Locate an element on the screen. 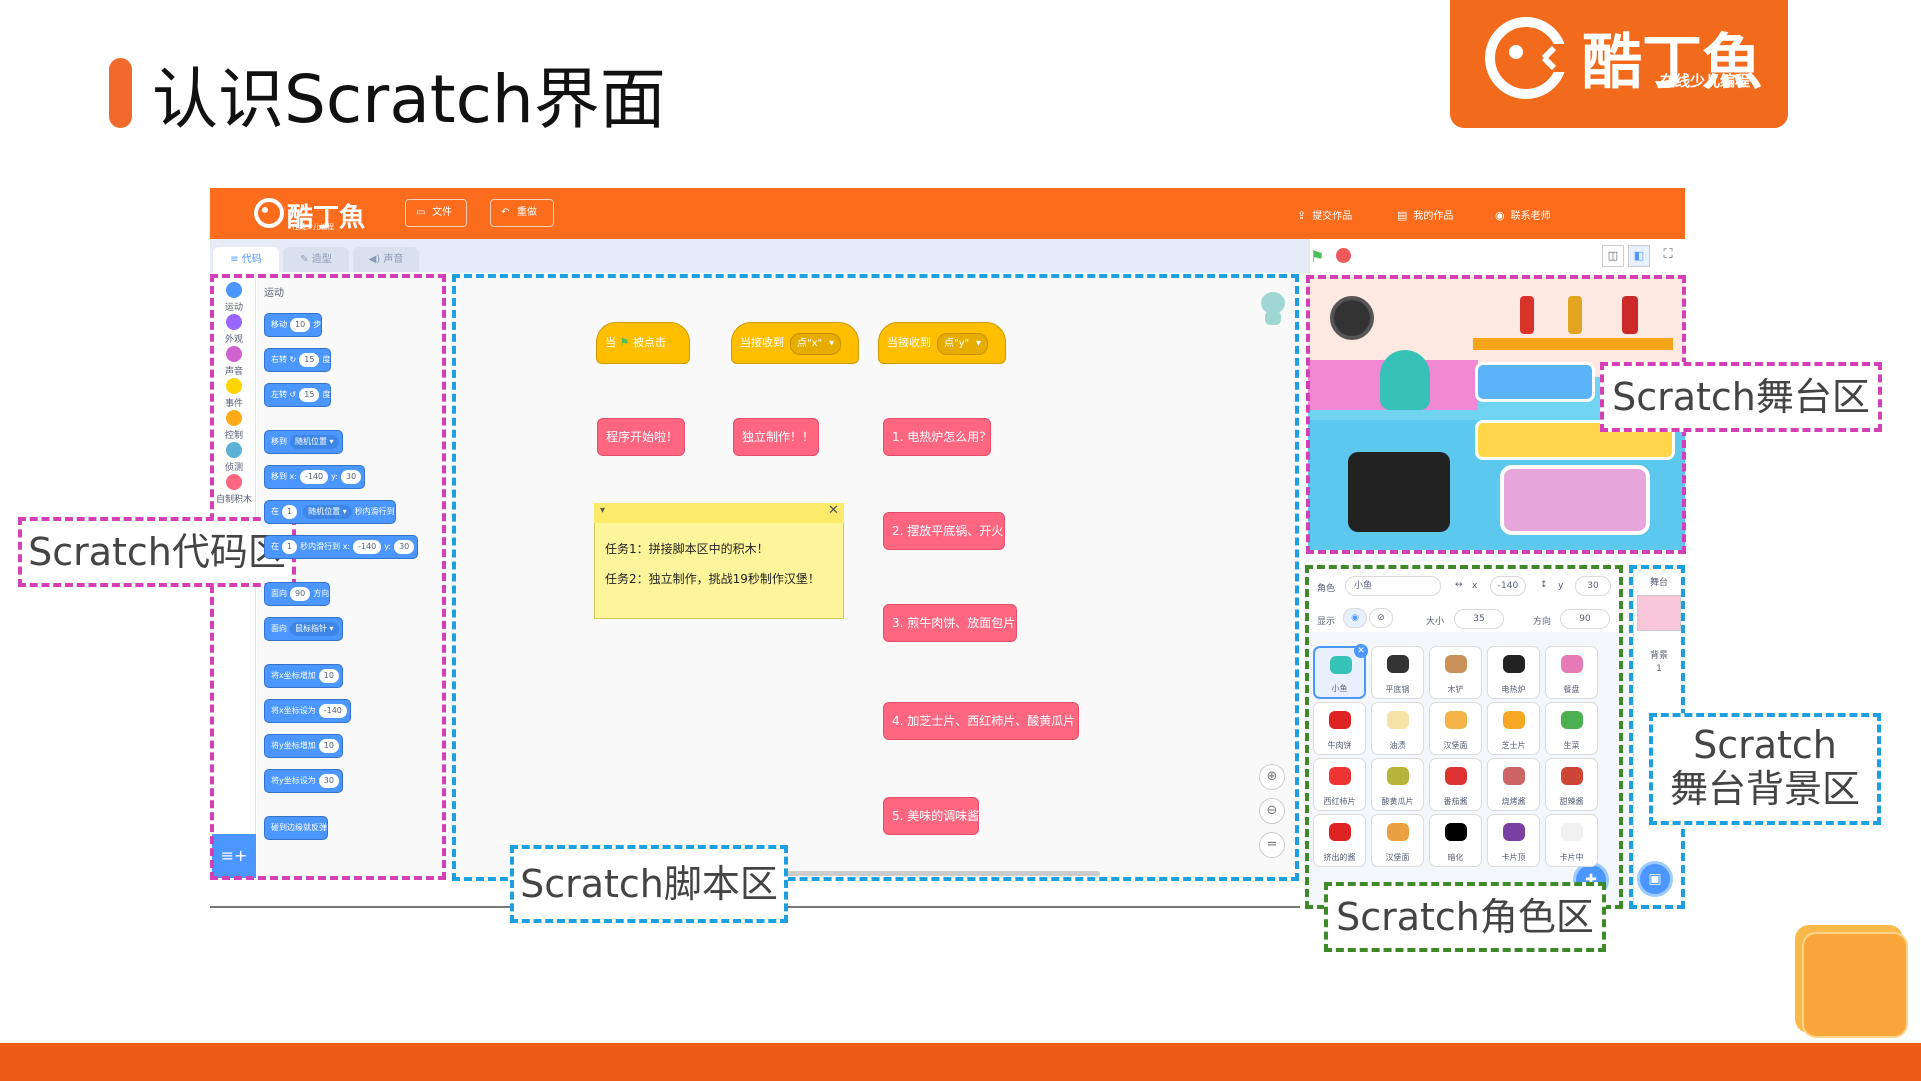  category-6: 自制积木 is located at coordinates (234, 489).